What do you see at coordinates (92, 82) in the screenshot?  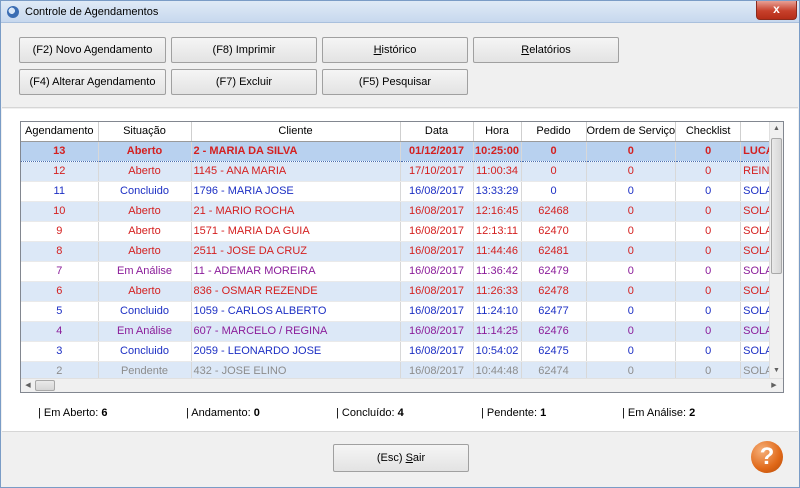 I see `edit-appointment-button: (F4) Alterar Agendamento` at bounding box center [92, 82].